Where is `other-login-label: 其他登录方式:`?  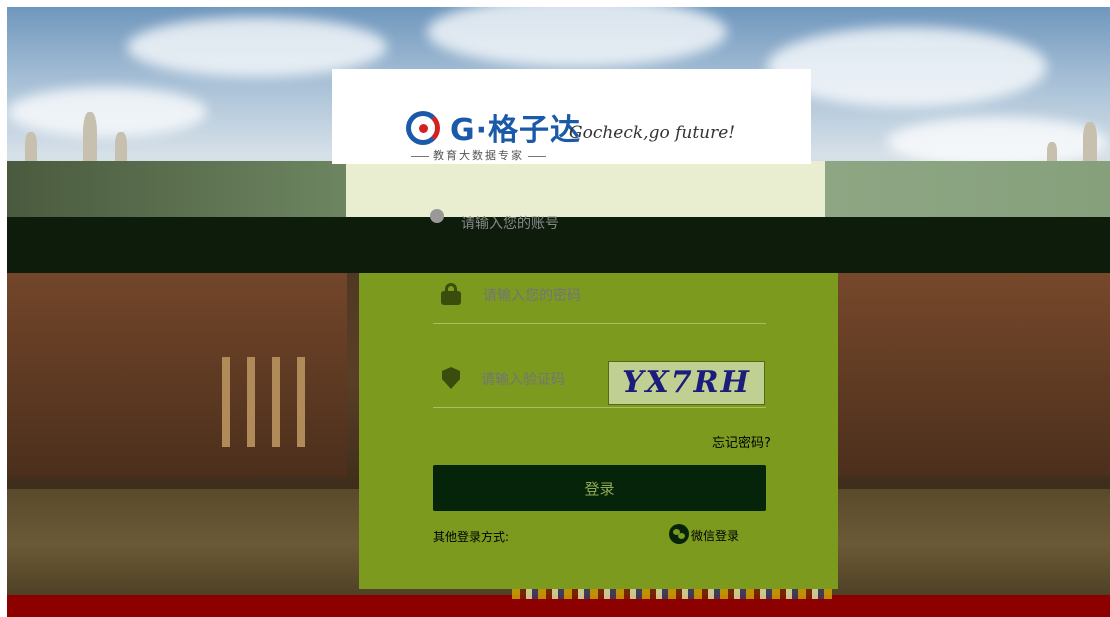
other-login-label: 其他登录方式: is located at coordinates (471, 537).